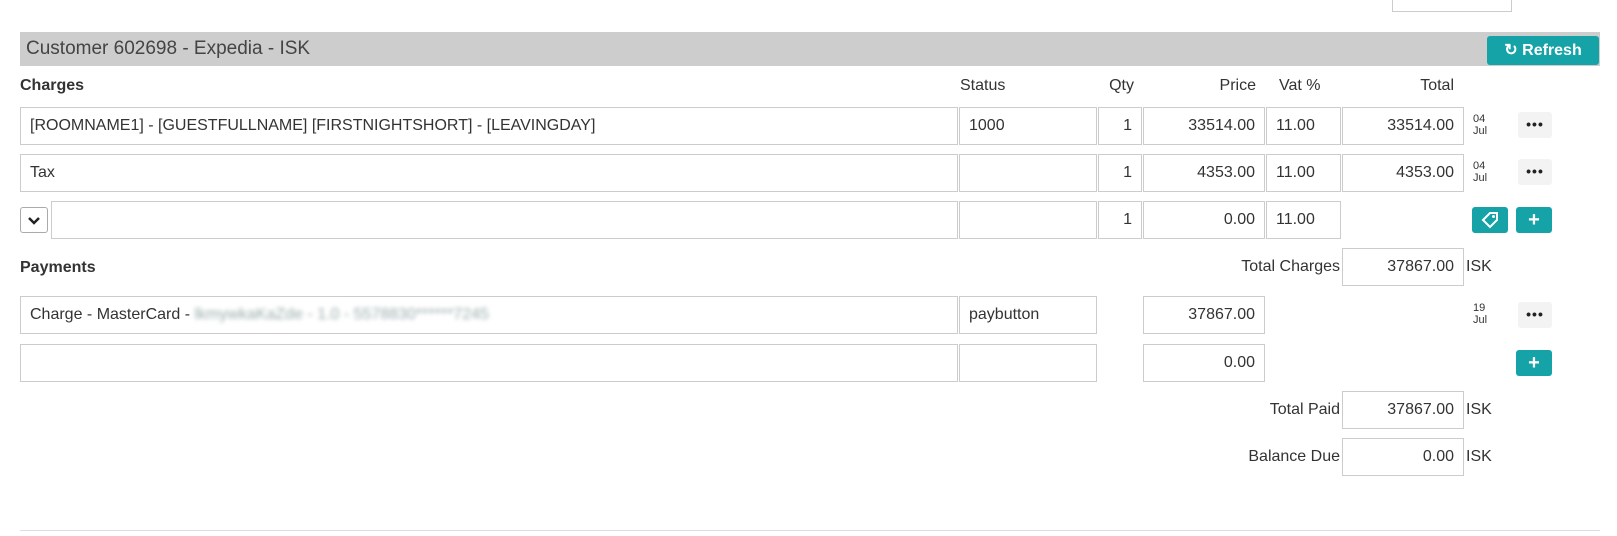 This screenshot has width=1617, height=536. What do you see at coordinates (52, 85) in the screenshot?
I see `charges-heading: Charges` at bounding box center [52, 85].